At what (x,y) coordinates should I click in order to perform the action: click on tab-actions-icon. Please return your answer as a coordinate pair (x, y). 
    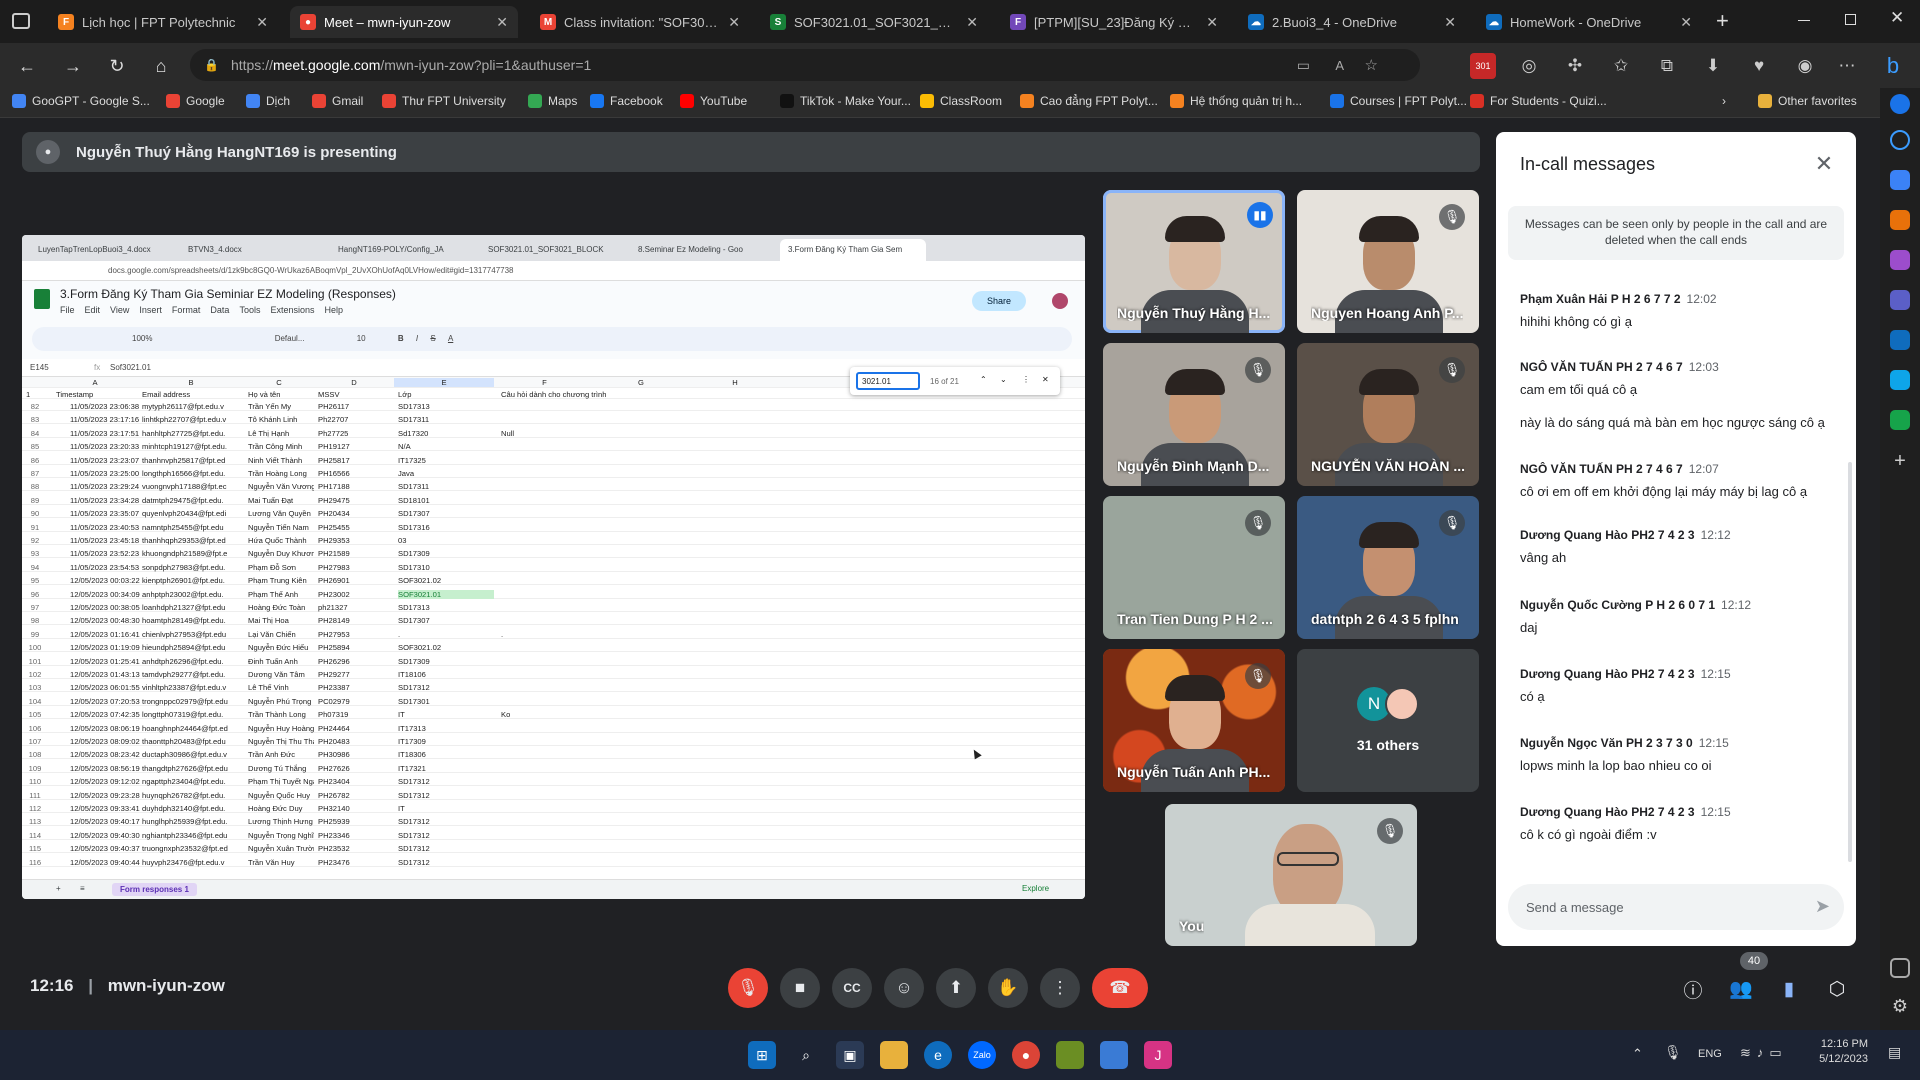
    Looking at the image, I should click on (21, 21).